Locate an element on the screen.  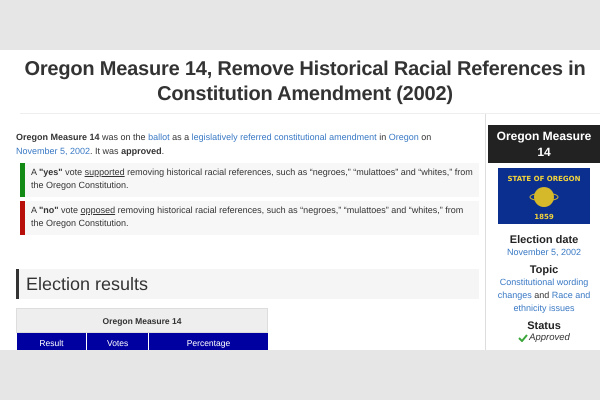
vote-explanation-text: A "yes" vote supported removing historical racial references, such as “negroes,” “mulattoes” and “whites,” from the Oregon Constitution. is located at coordinates (252, 179).